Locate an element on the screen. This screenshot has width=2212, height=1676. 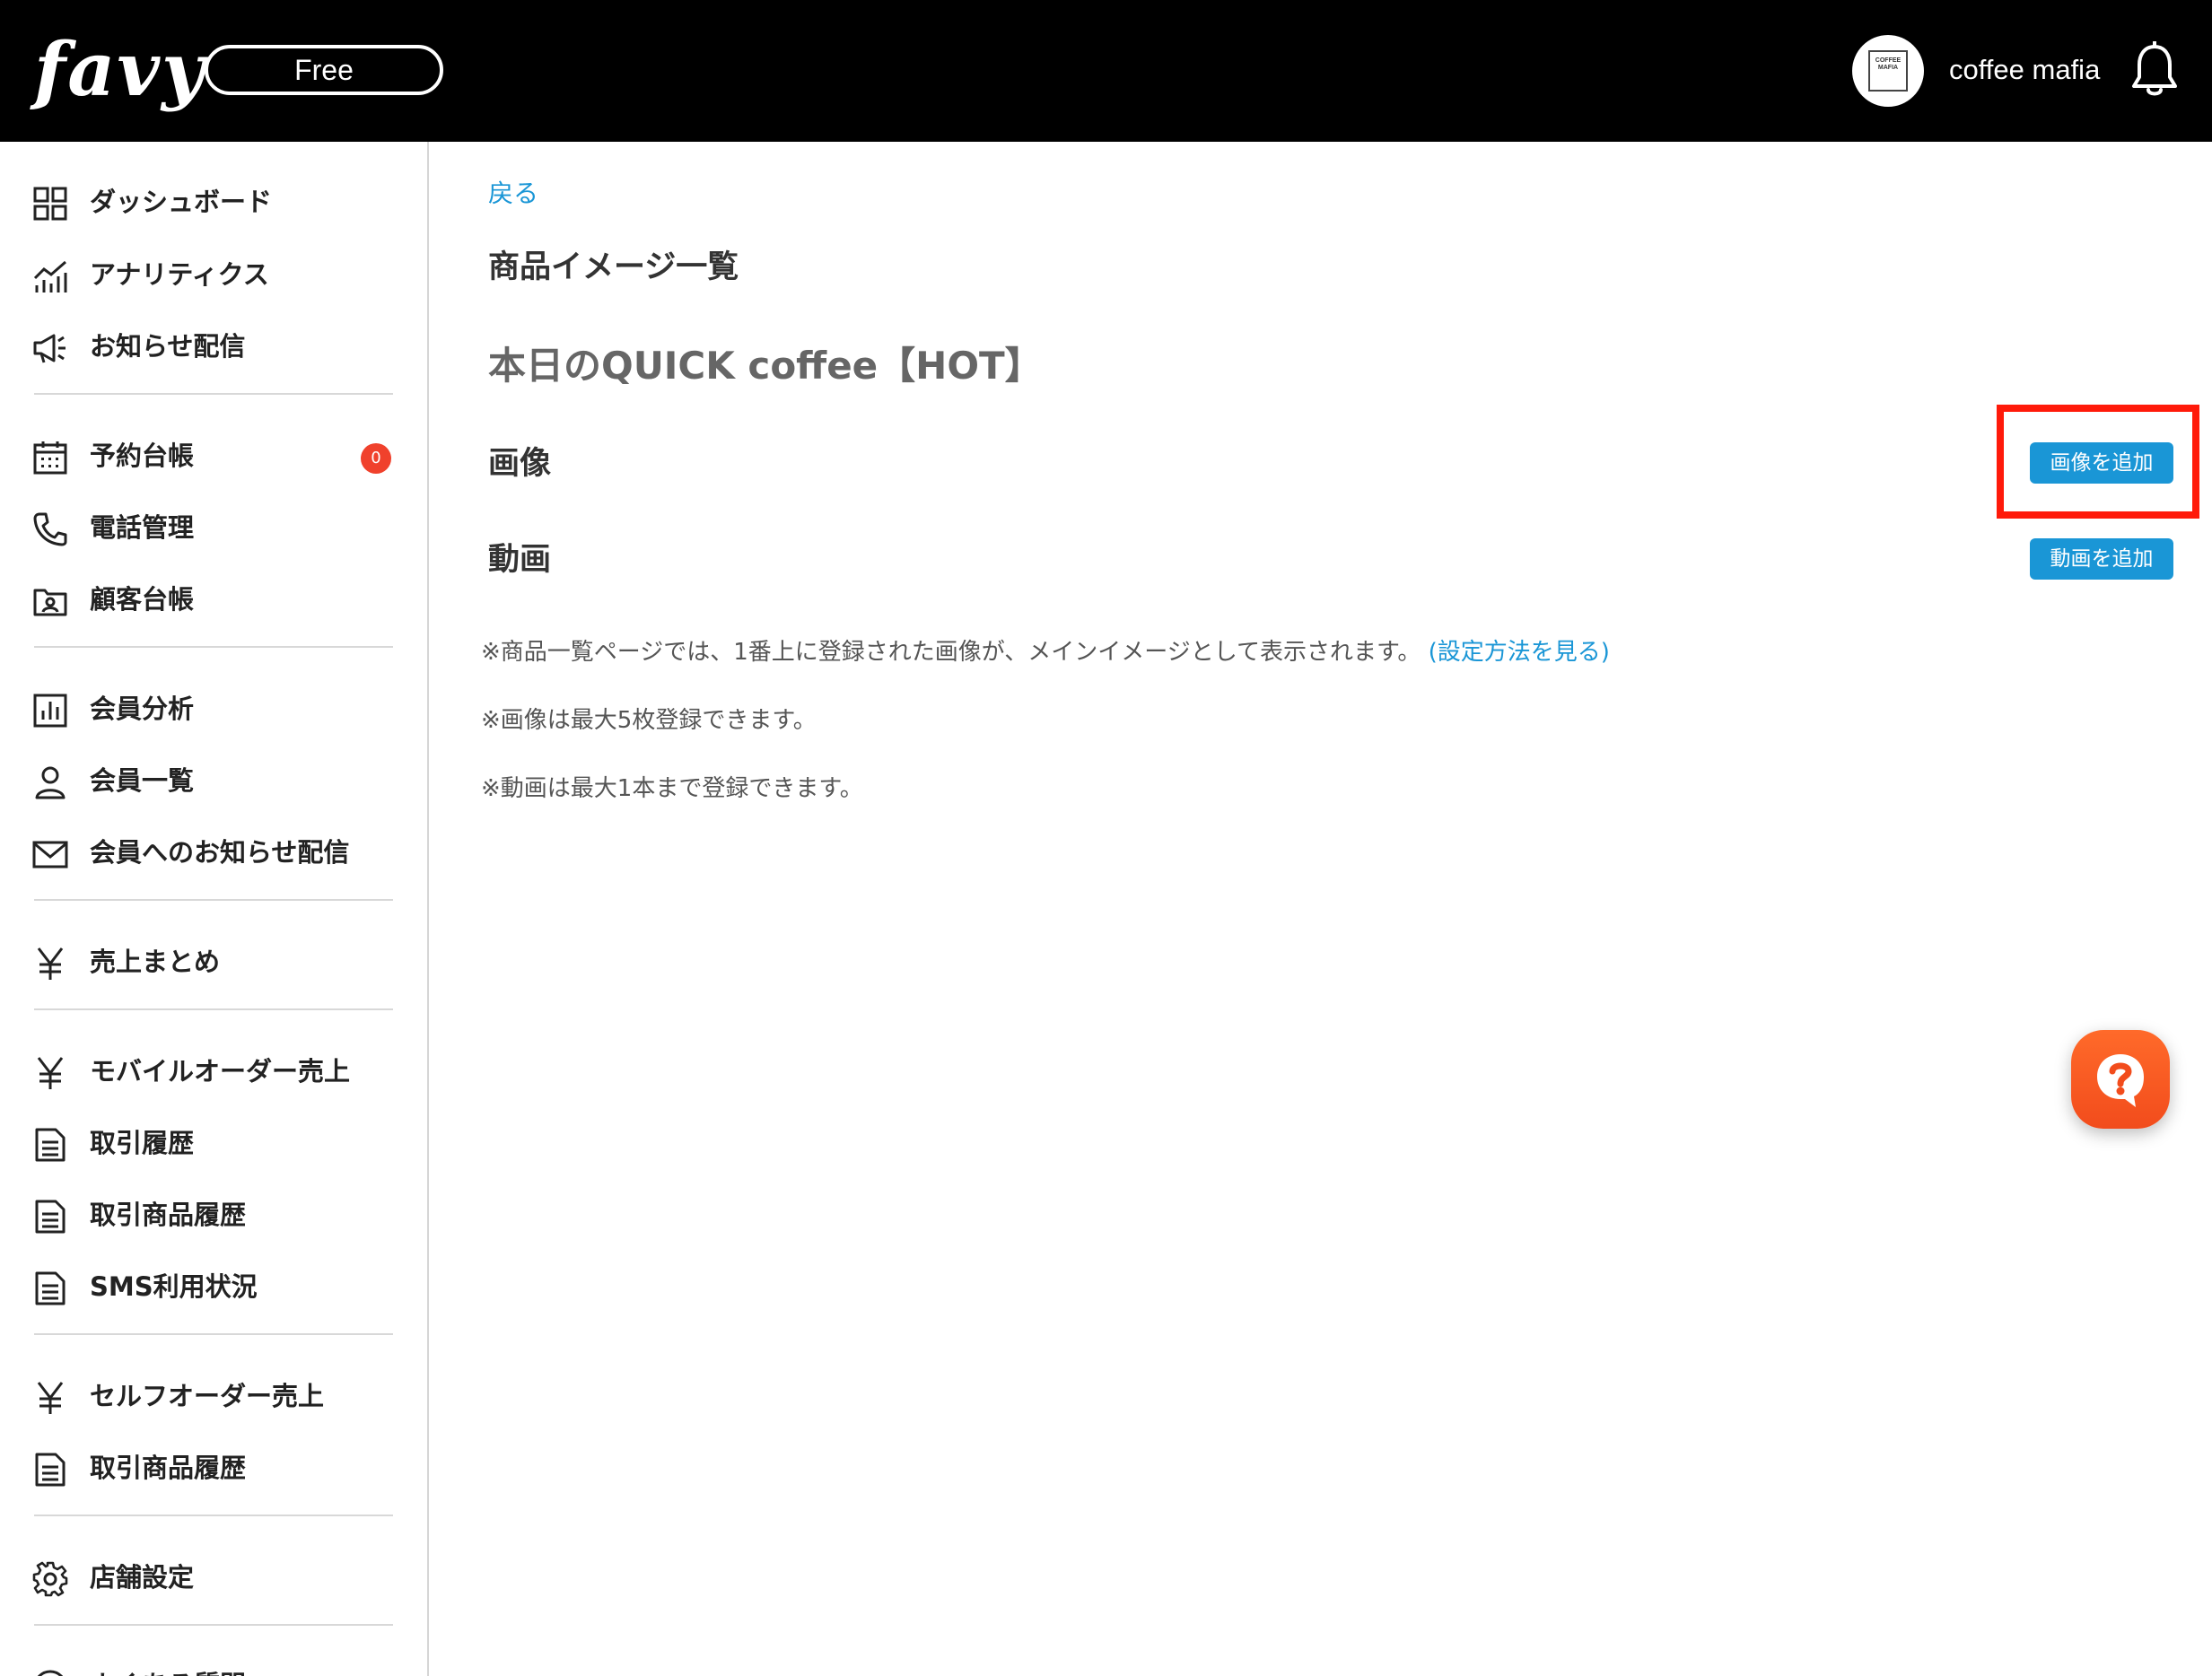
sidebar-item-phone: 電話管理 is located at coordinates (220, 527).